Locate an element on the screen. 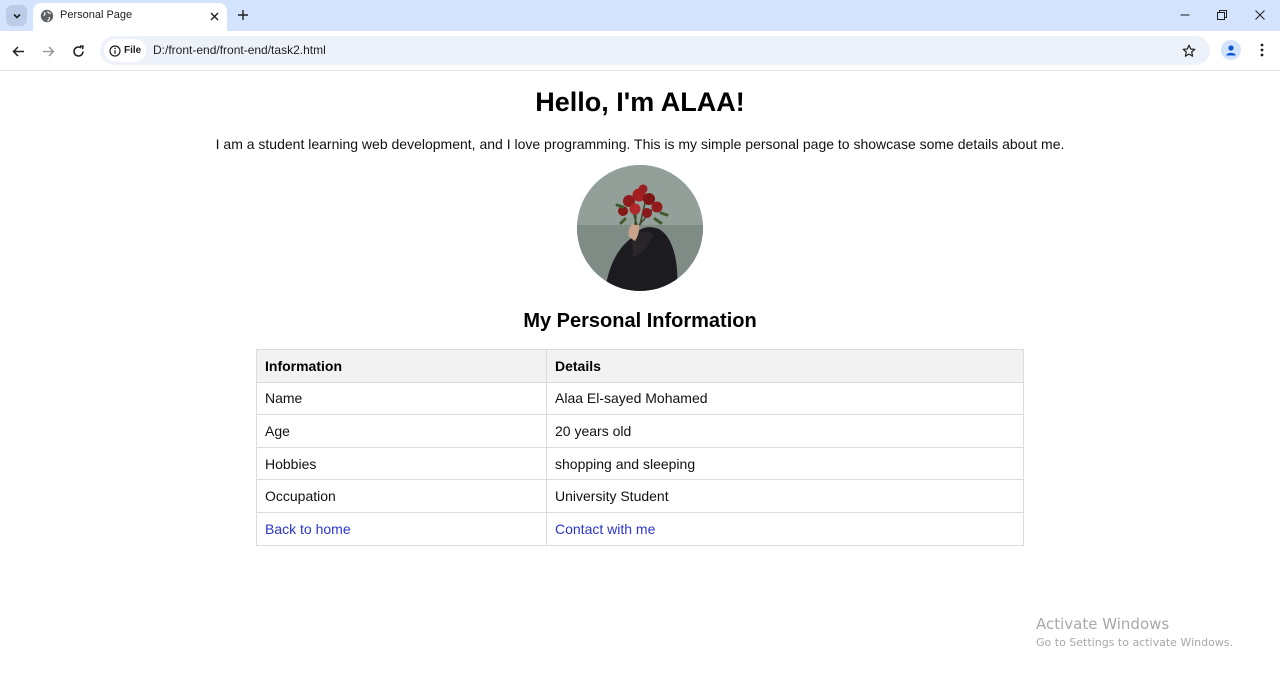 The image size is (1280, 680). profile-photo is located at coordinates (640, 228).